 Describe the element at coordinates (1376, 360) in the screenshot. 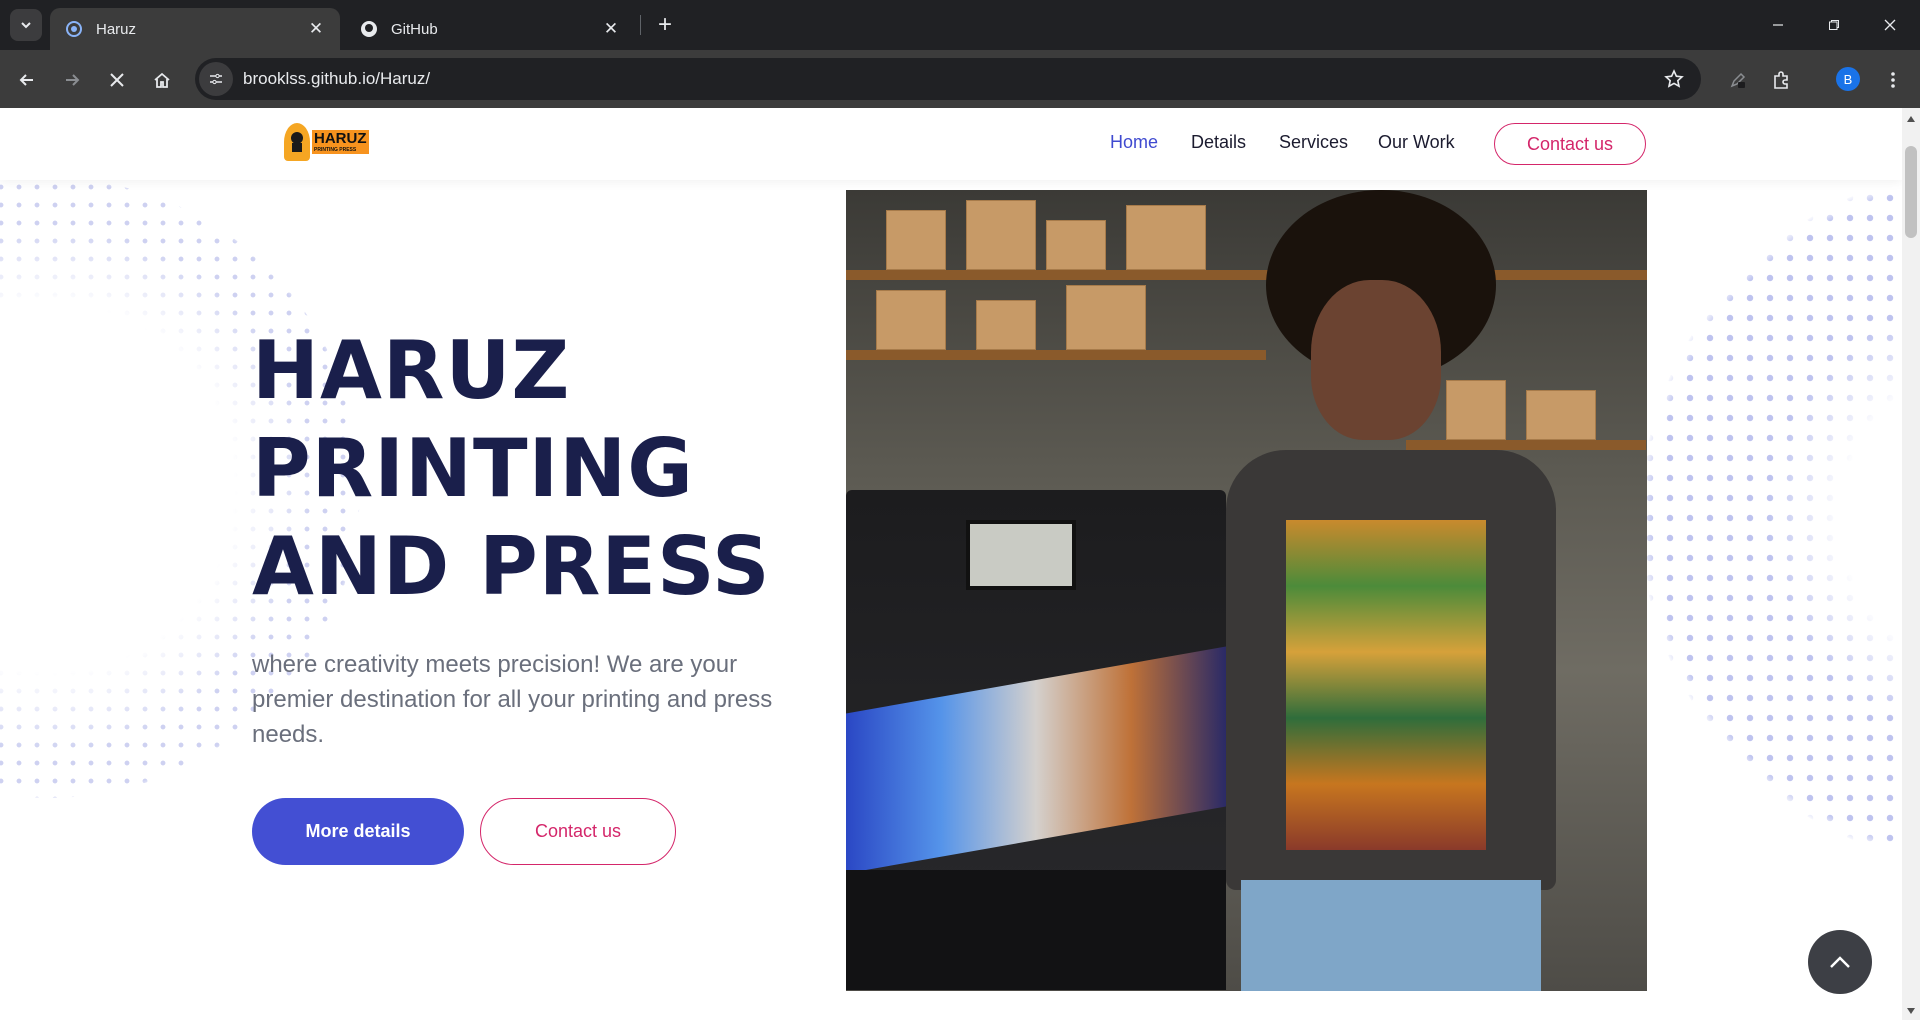

I see `person-face` at that location.